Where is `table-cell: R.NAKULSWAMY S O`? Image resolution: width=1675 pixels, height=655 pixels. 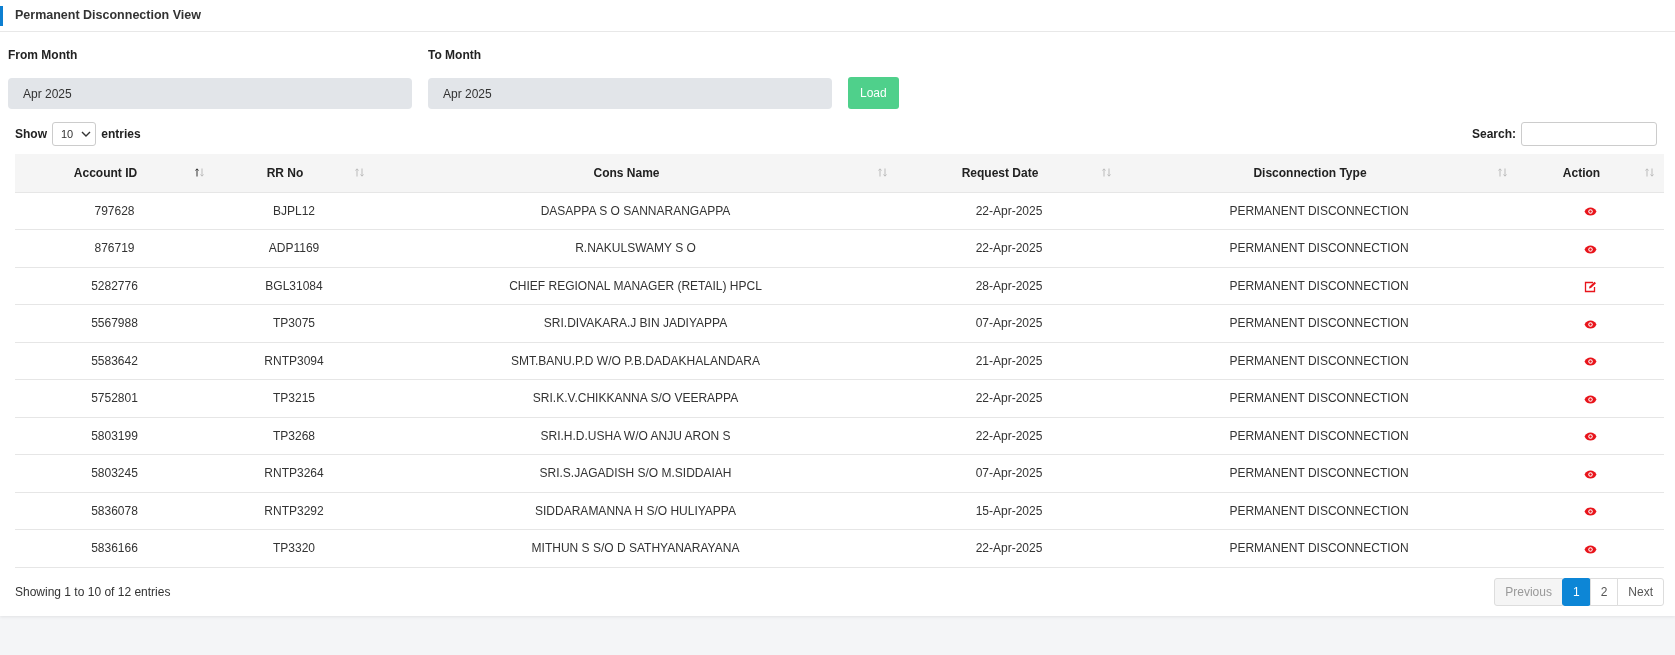 table-cell: R.NAKULSWAMY S O is located at coordinates (635, 248).